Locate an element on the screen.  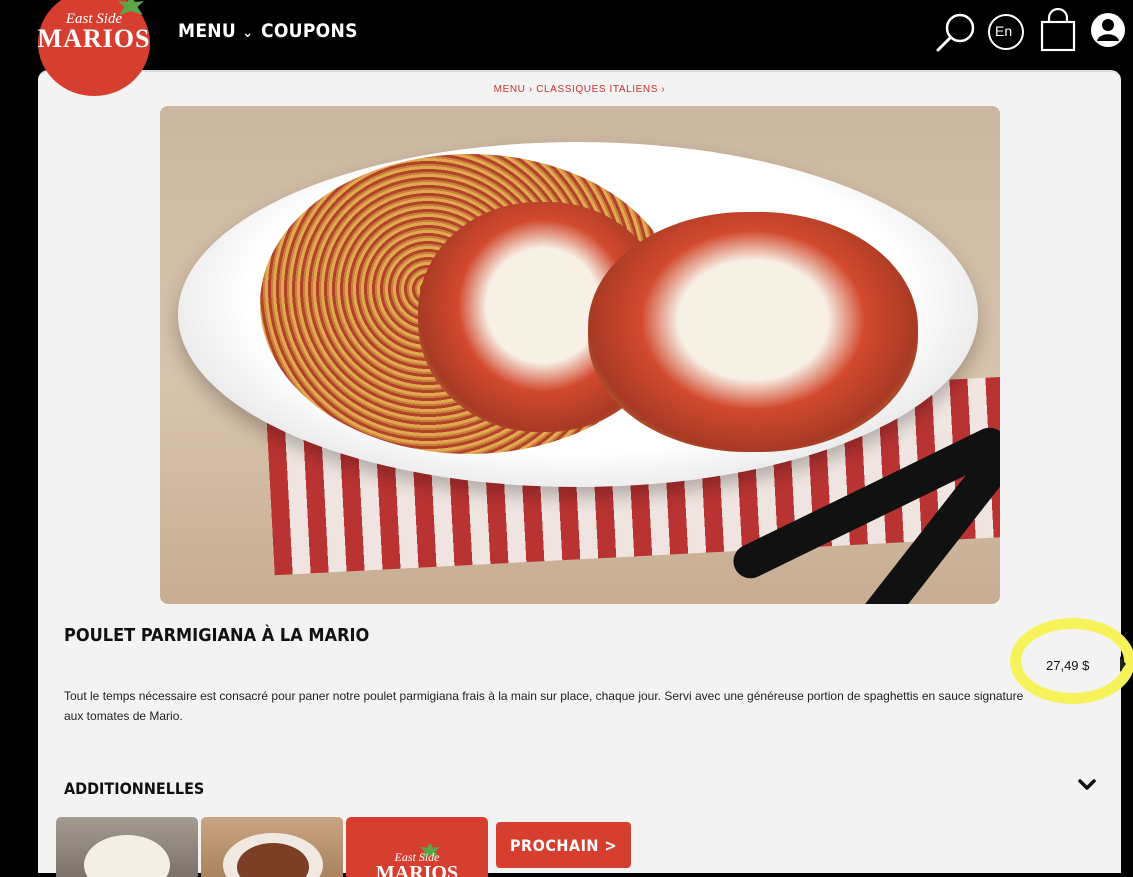
nav-menu-dropdown: MENU ⌄ is located at coordinates (215, 31).